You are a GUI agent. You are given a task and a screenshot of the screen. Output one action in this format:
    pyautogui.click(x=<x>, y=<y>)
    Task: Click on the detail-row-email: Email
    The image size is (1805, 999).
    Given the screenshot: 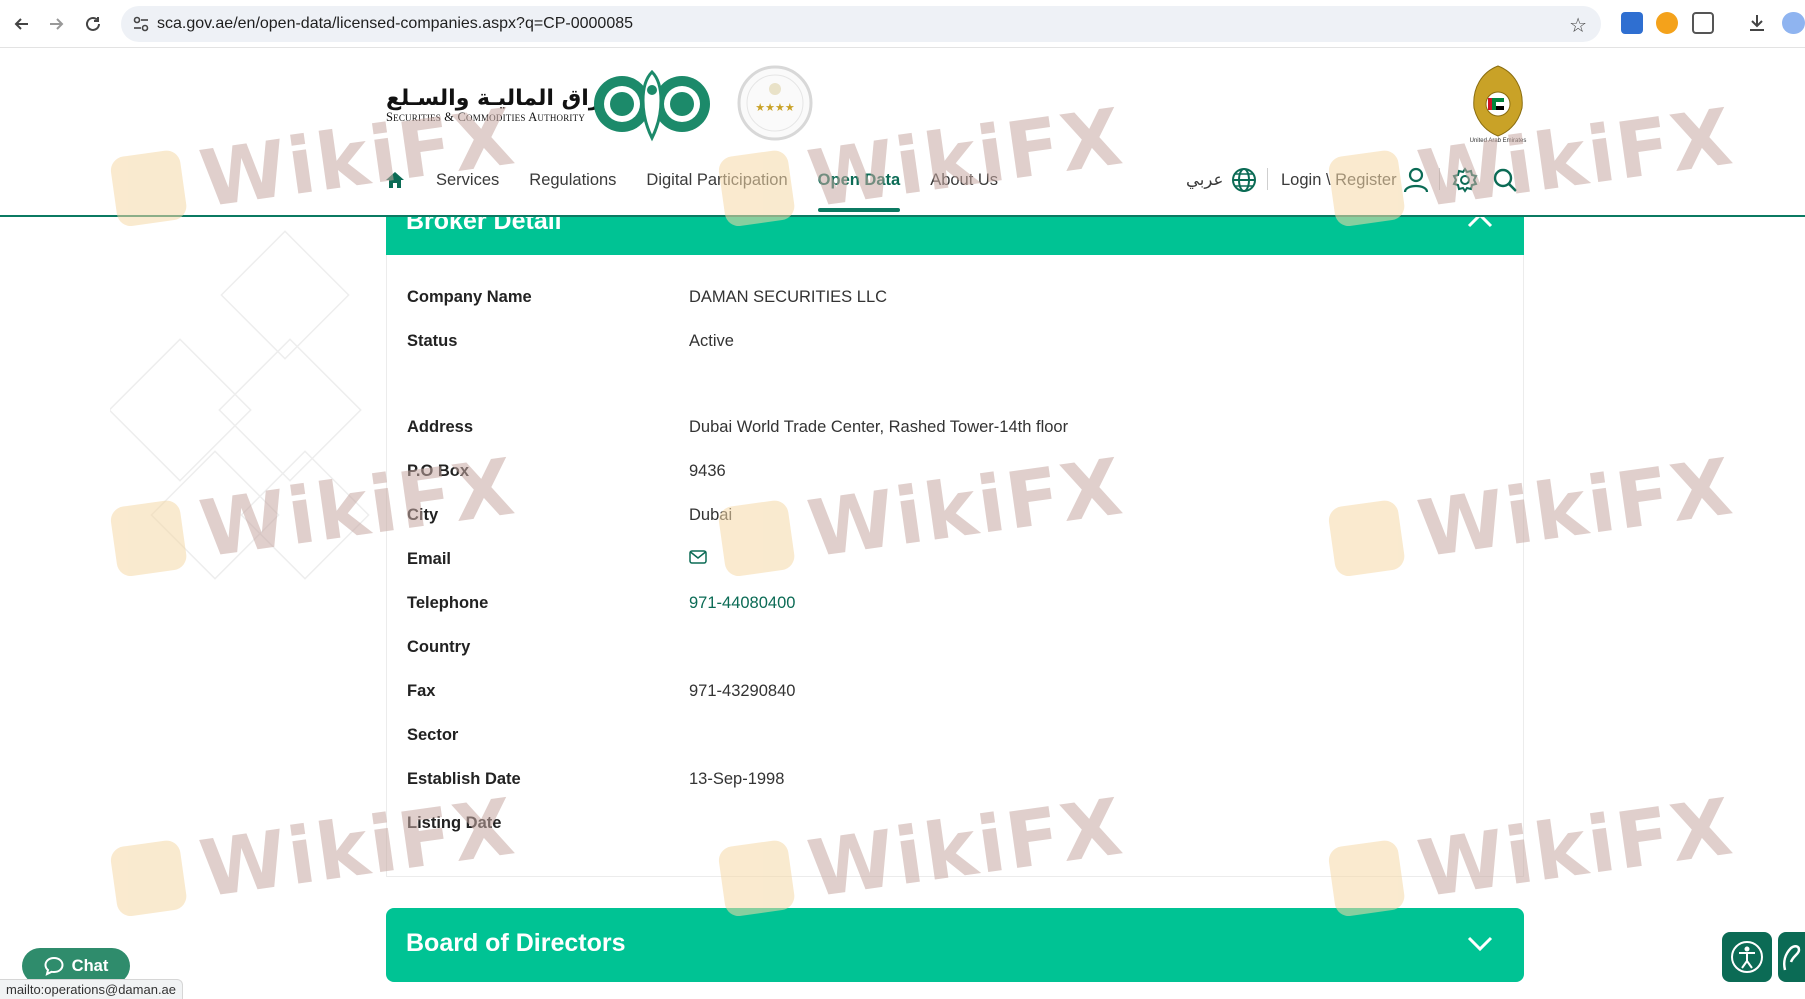 What is the action you would take?
    pyautogui.click(x=557, y=559)
    